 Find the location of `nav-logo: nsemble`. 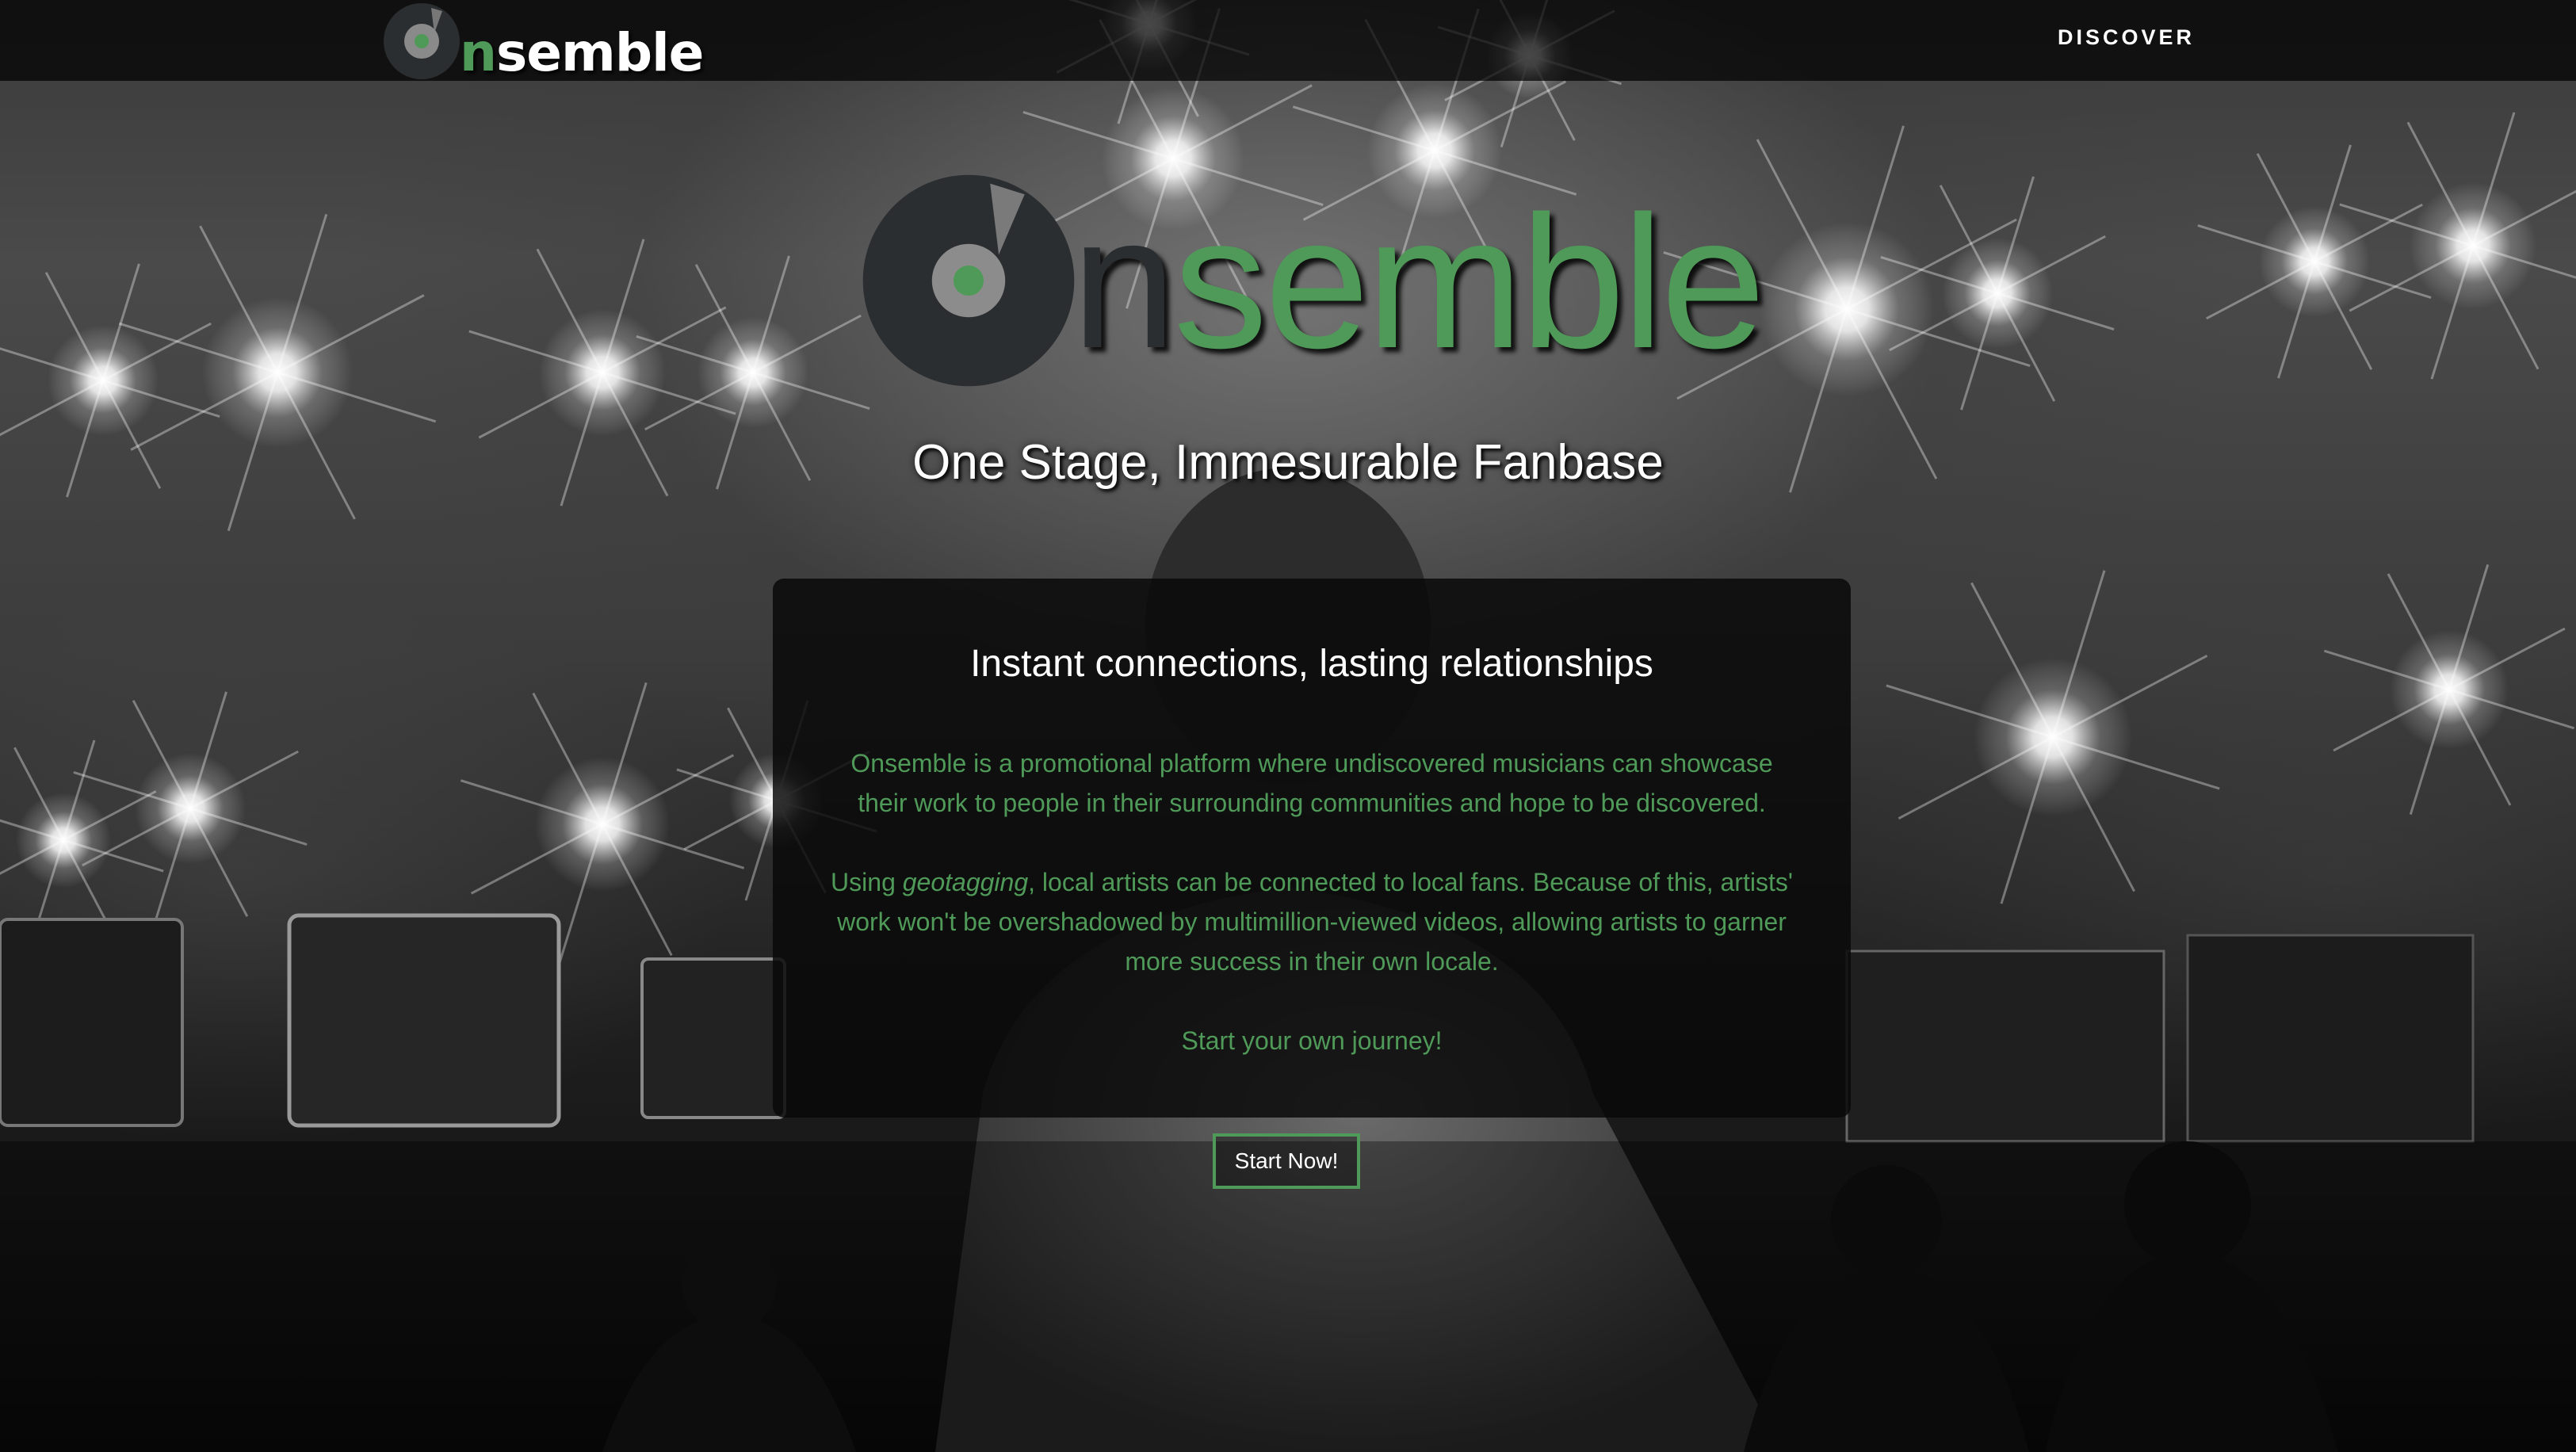

nav-logo: nsemble is located at coordinates (543, 41).